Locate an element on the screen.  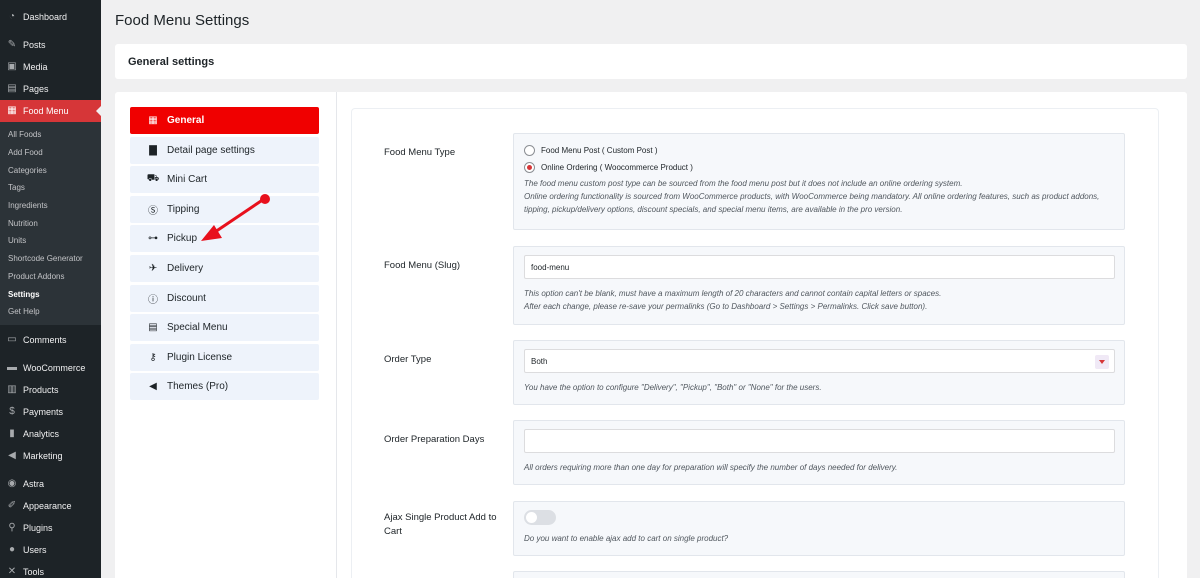
menu-tools: ✕ Tools is located at coordinates (50, 569).